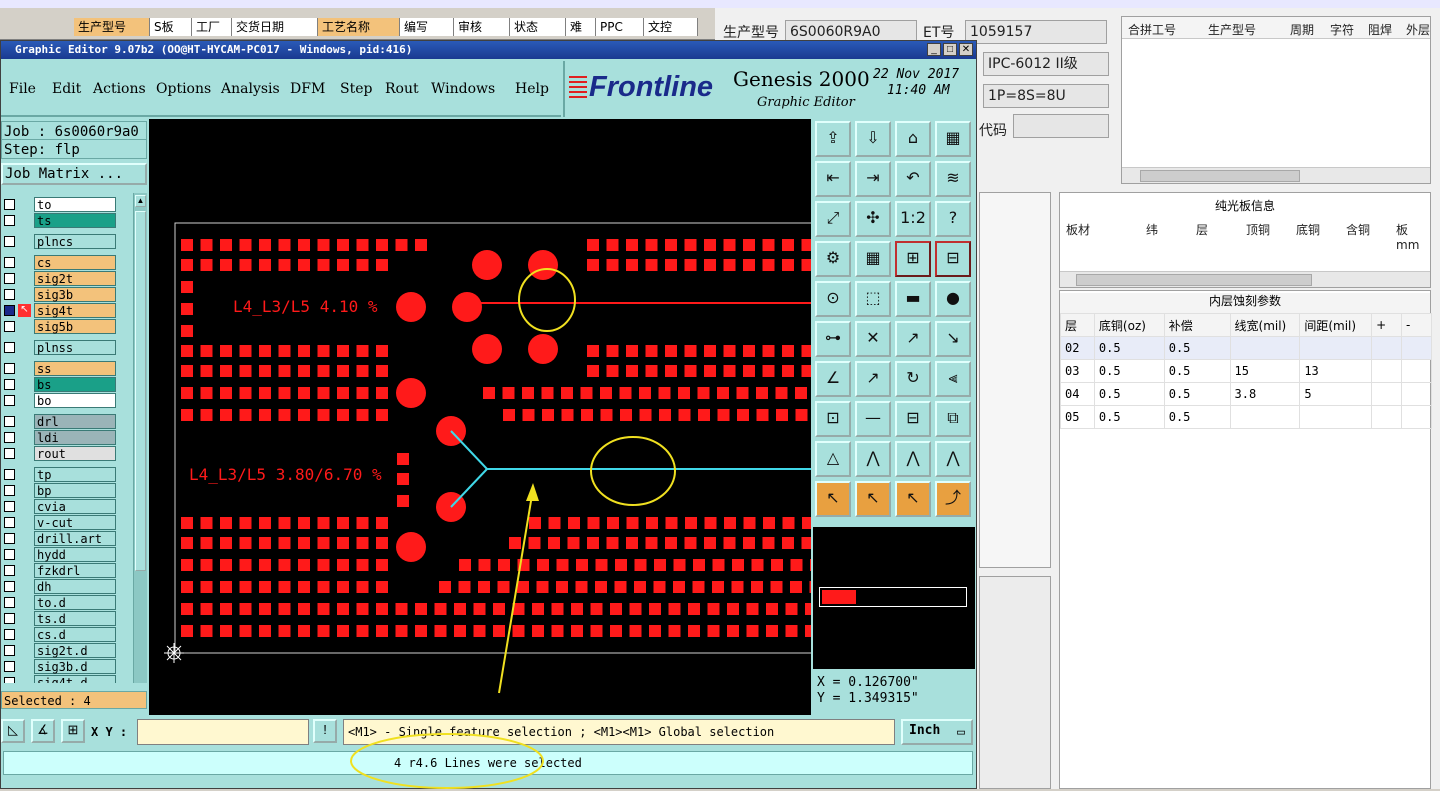 This screenshot has width=1440, height=791. I want to click on tool-button: ⊶, so click(833, 339).